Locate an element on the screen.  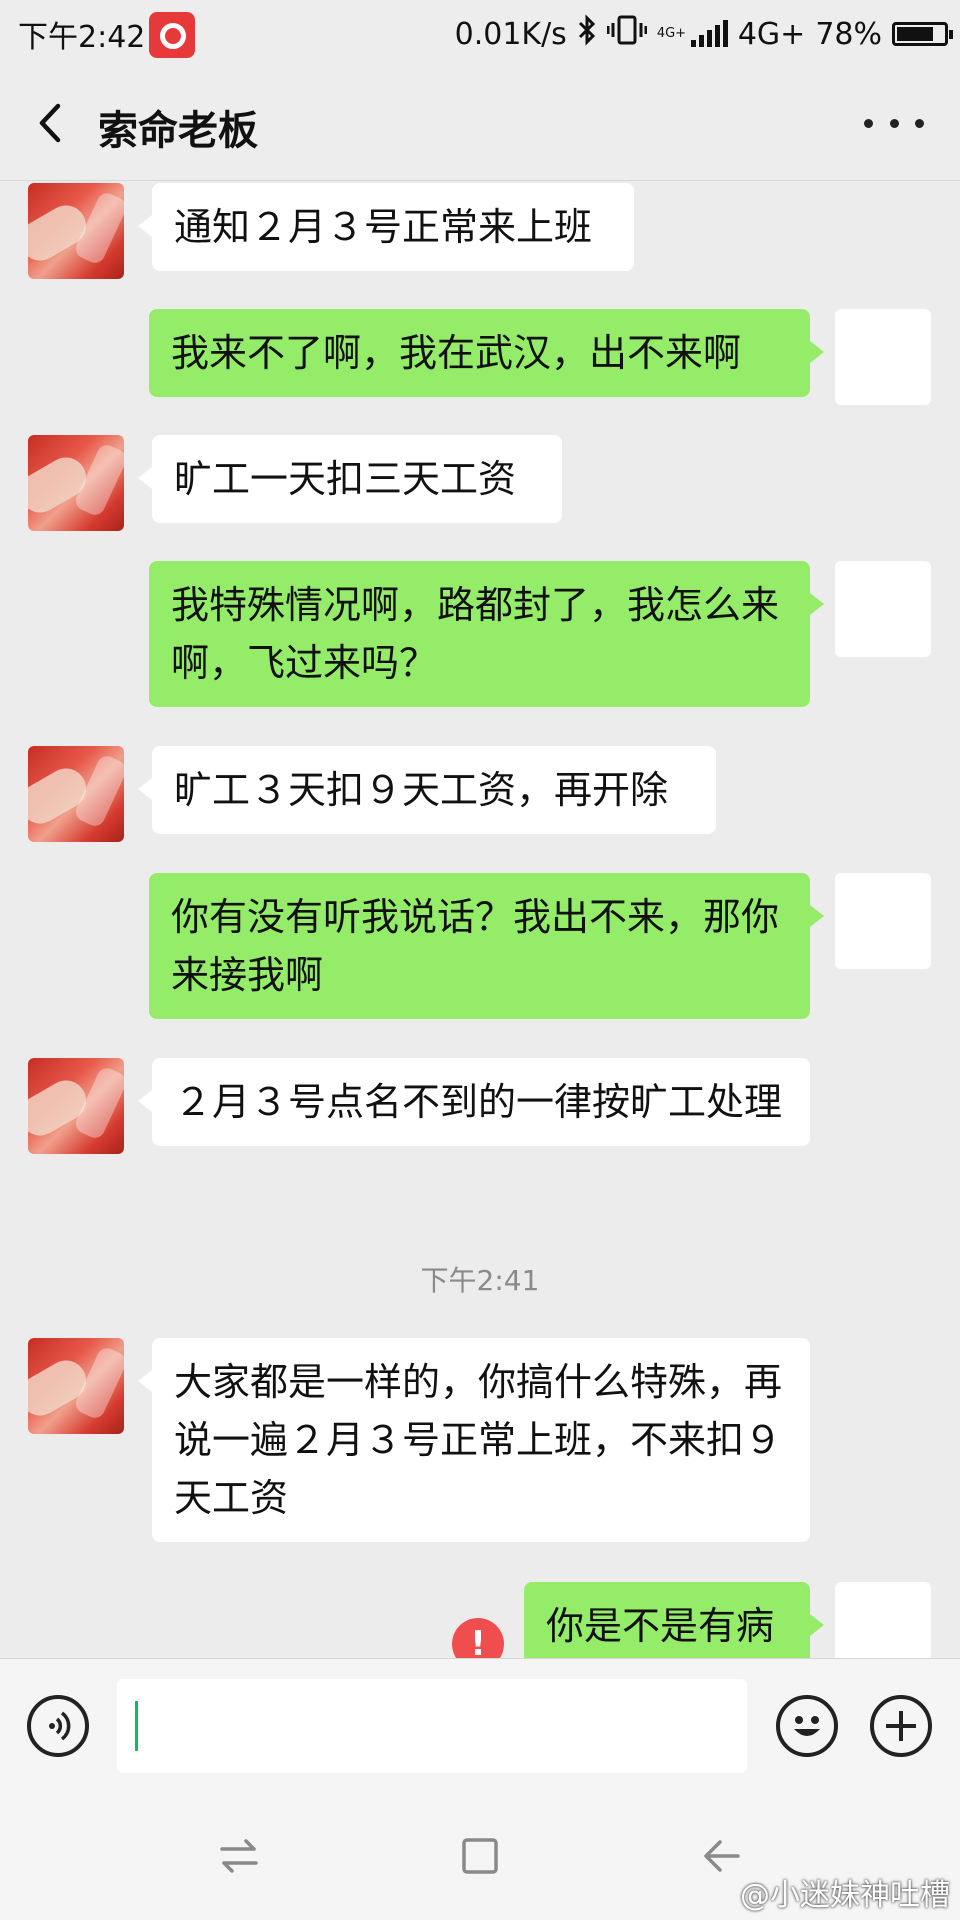
message-bubble: 你是不是有病 is located at coordinates (674, 1620).